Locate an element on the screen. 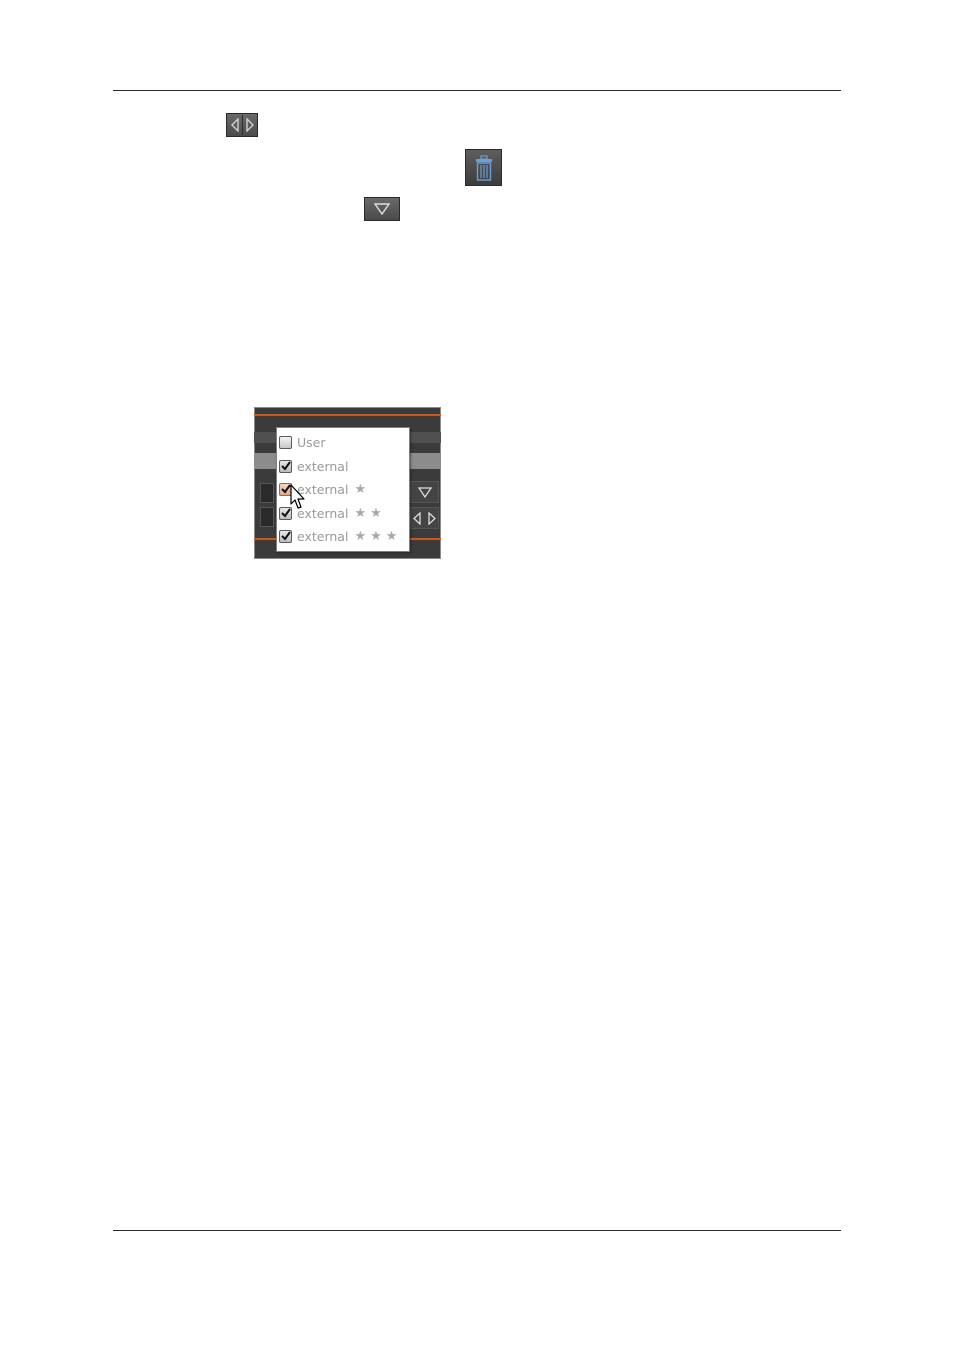 The width and height of the screenshot is (954, 1349). accent-line-top is located at coordinates (347, 415).